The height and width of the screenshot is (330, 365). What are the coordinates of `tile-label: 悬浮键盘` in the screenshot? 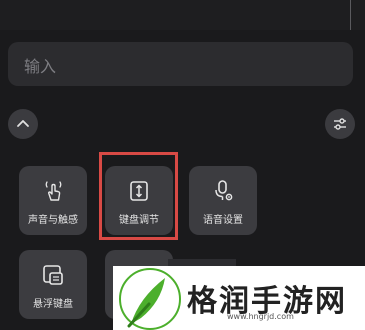 It's located at (53, 304).